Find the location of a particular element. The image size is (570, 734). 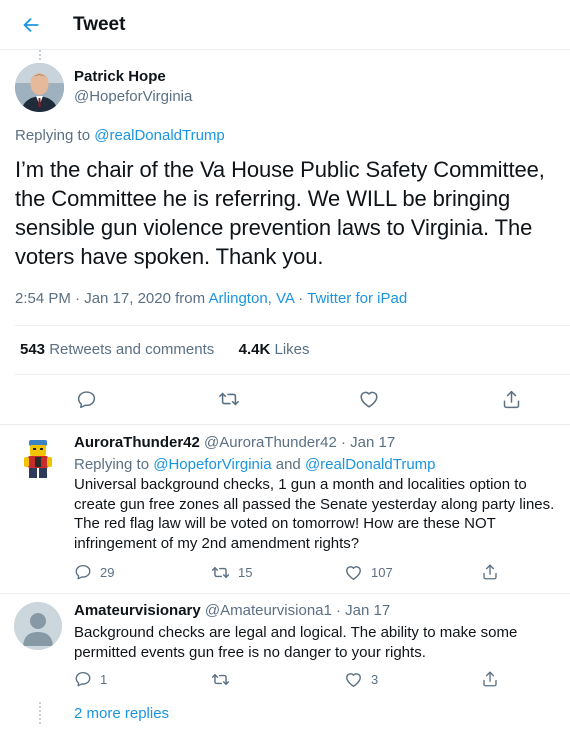

author-handle-date: @AuroraThunder42 · Jan 17 is located at coordinates (299, 442).